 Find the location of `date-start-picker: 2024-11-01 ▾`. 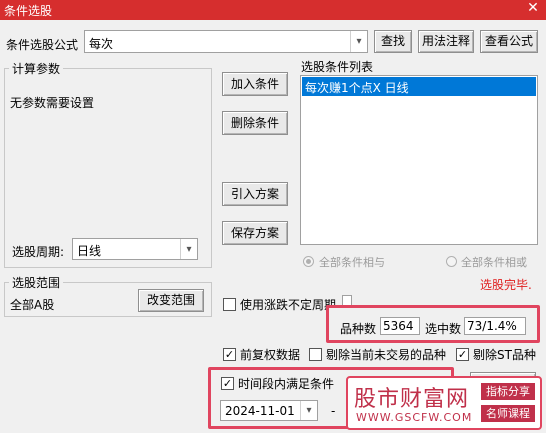

date-start-picker: 2024-11-01 ▾ is located at coordinates (269, 410).